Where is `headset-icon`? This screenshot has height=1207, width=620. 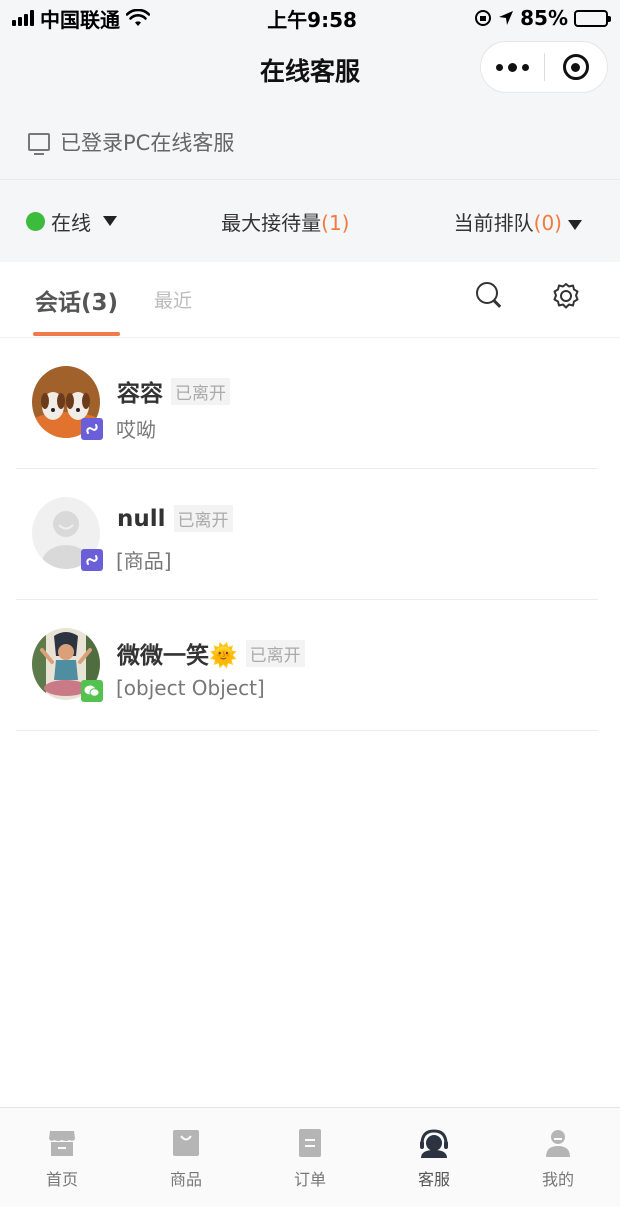
headset-icon is located at coordinates (434, 1143).